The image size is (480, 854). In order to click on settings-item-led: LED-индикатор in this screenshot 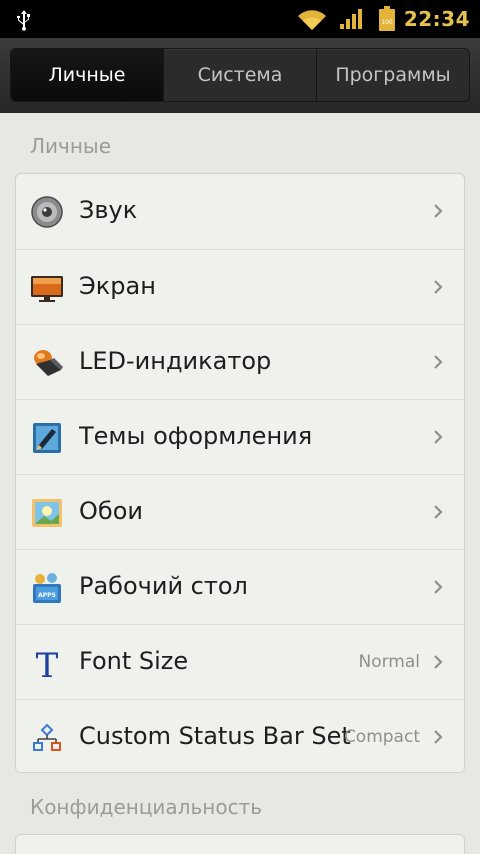, I will do `click(240, 361)`.